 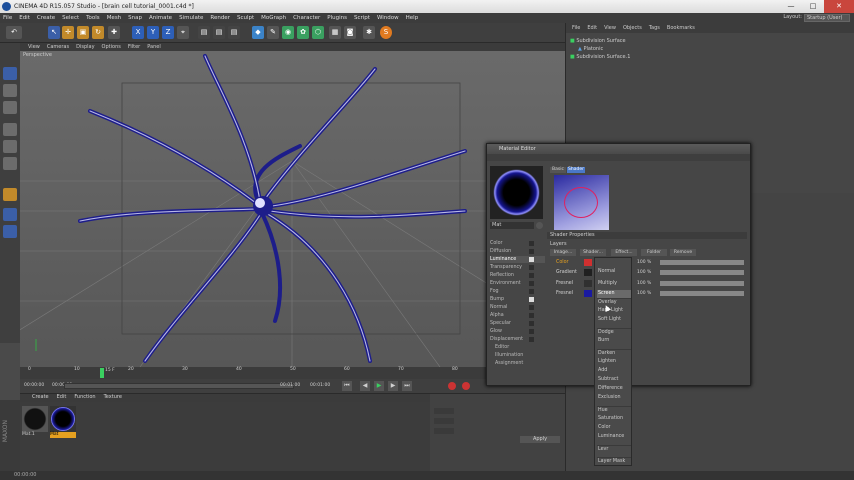 What do you see at coordinates (14, 32) in the screenshot?
I see `undo-icon: ↶` at bounding box center [14, 32].